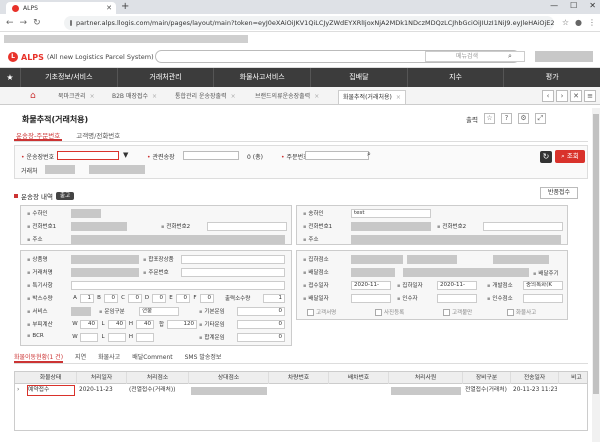  What do you see at coordinates (590, 96) in the screenshot?
I see `tab-menu-icon: ≡` at bounding box center [590, 96].